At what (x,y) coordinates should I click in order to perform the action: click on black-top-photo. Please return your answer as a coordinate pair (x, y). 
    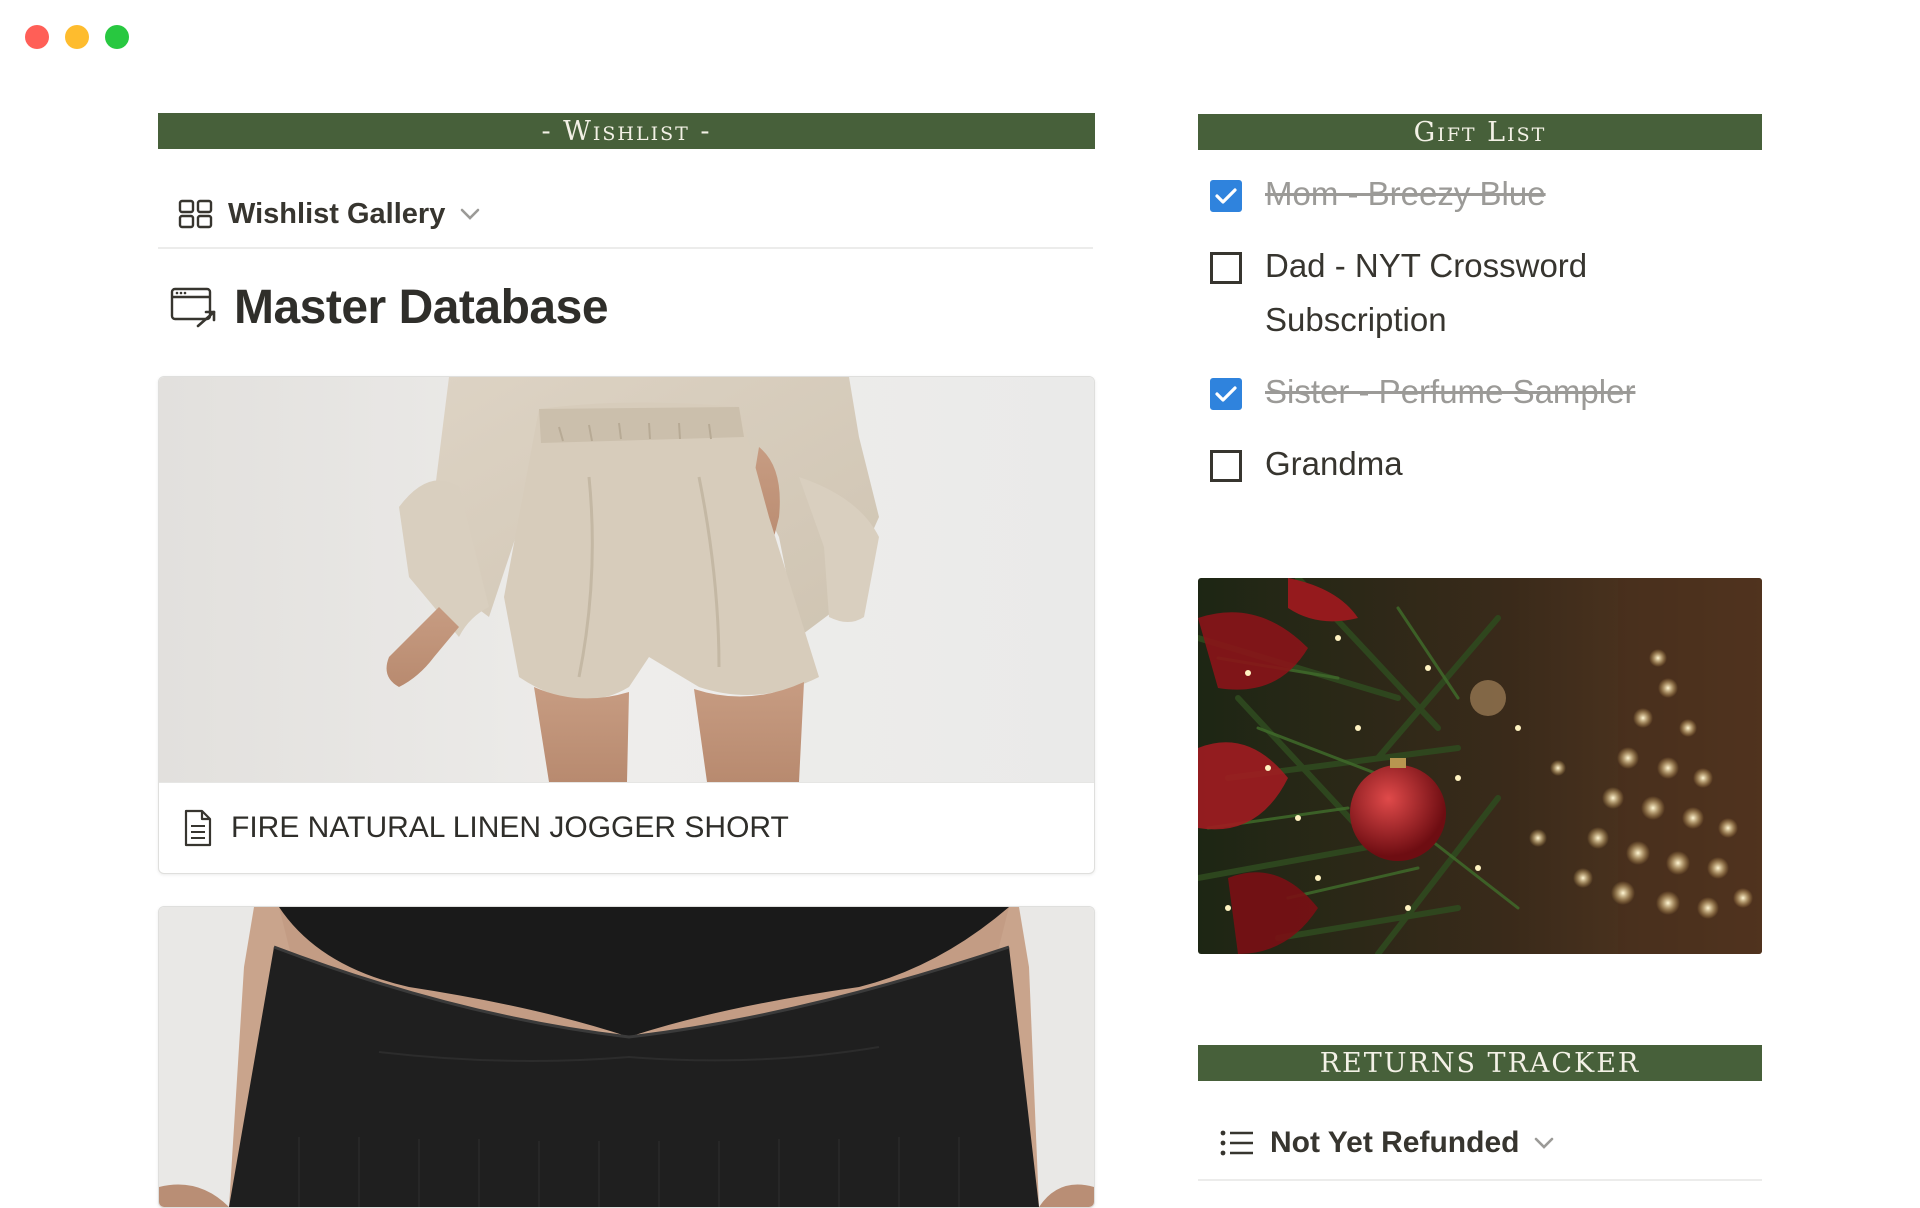
    Looking at the image, I should click on (626, 1057).